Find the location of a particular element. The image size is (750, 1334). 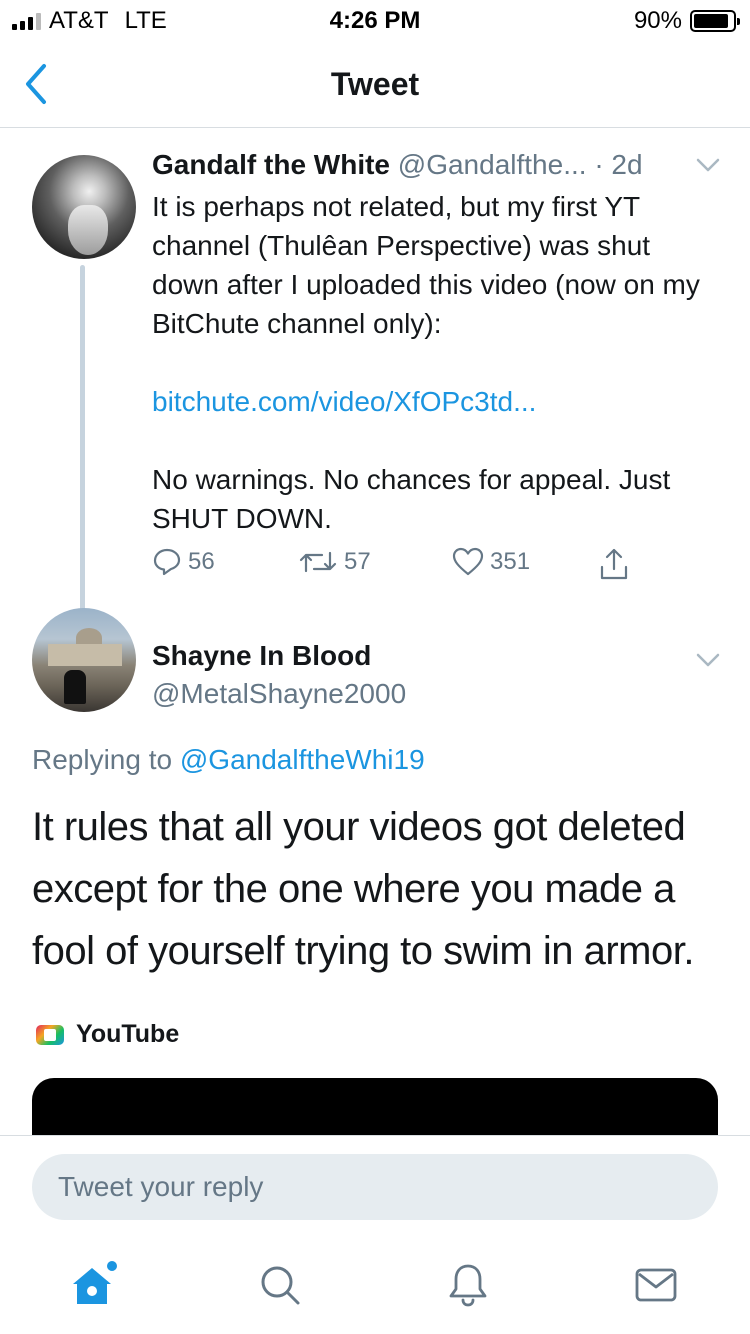

replying-prefix: Replying to is located at coordinates (102, 759).